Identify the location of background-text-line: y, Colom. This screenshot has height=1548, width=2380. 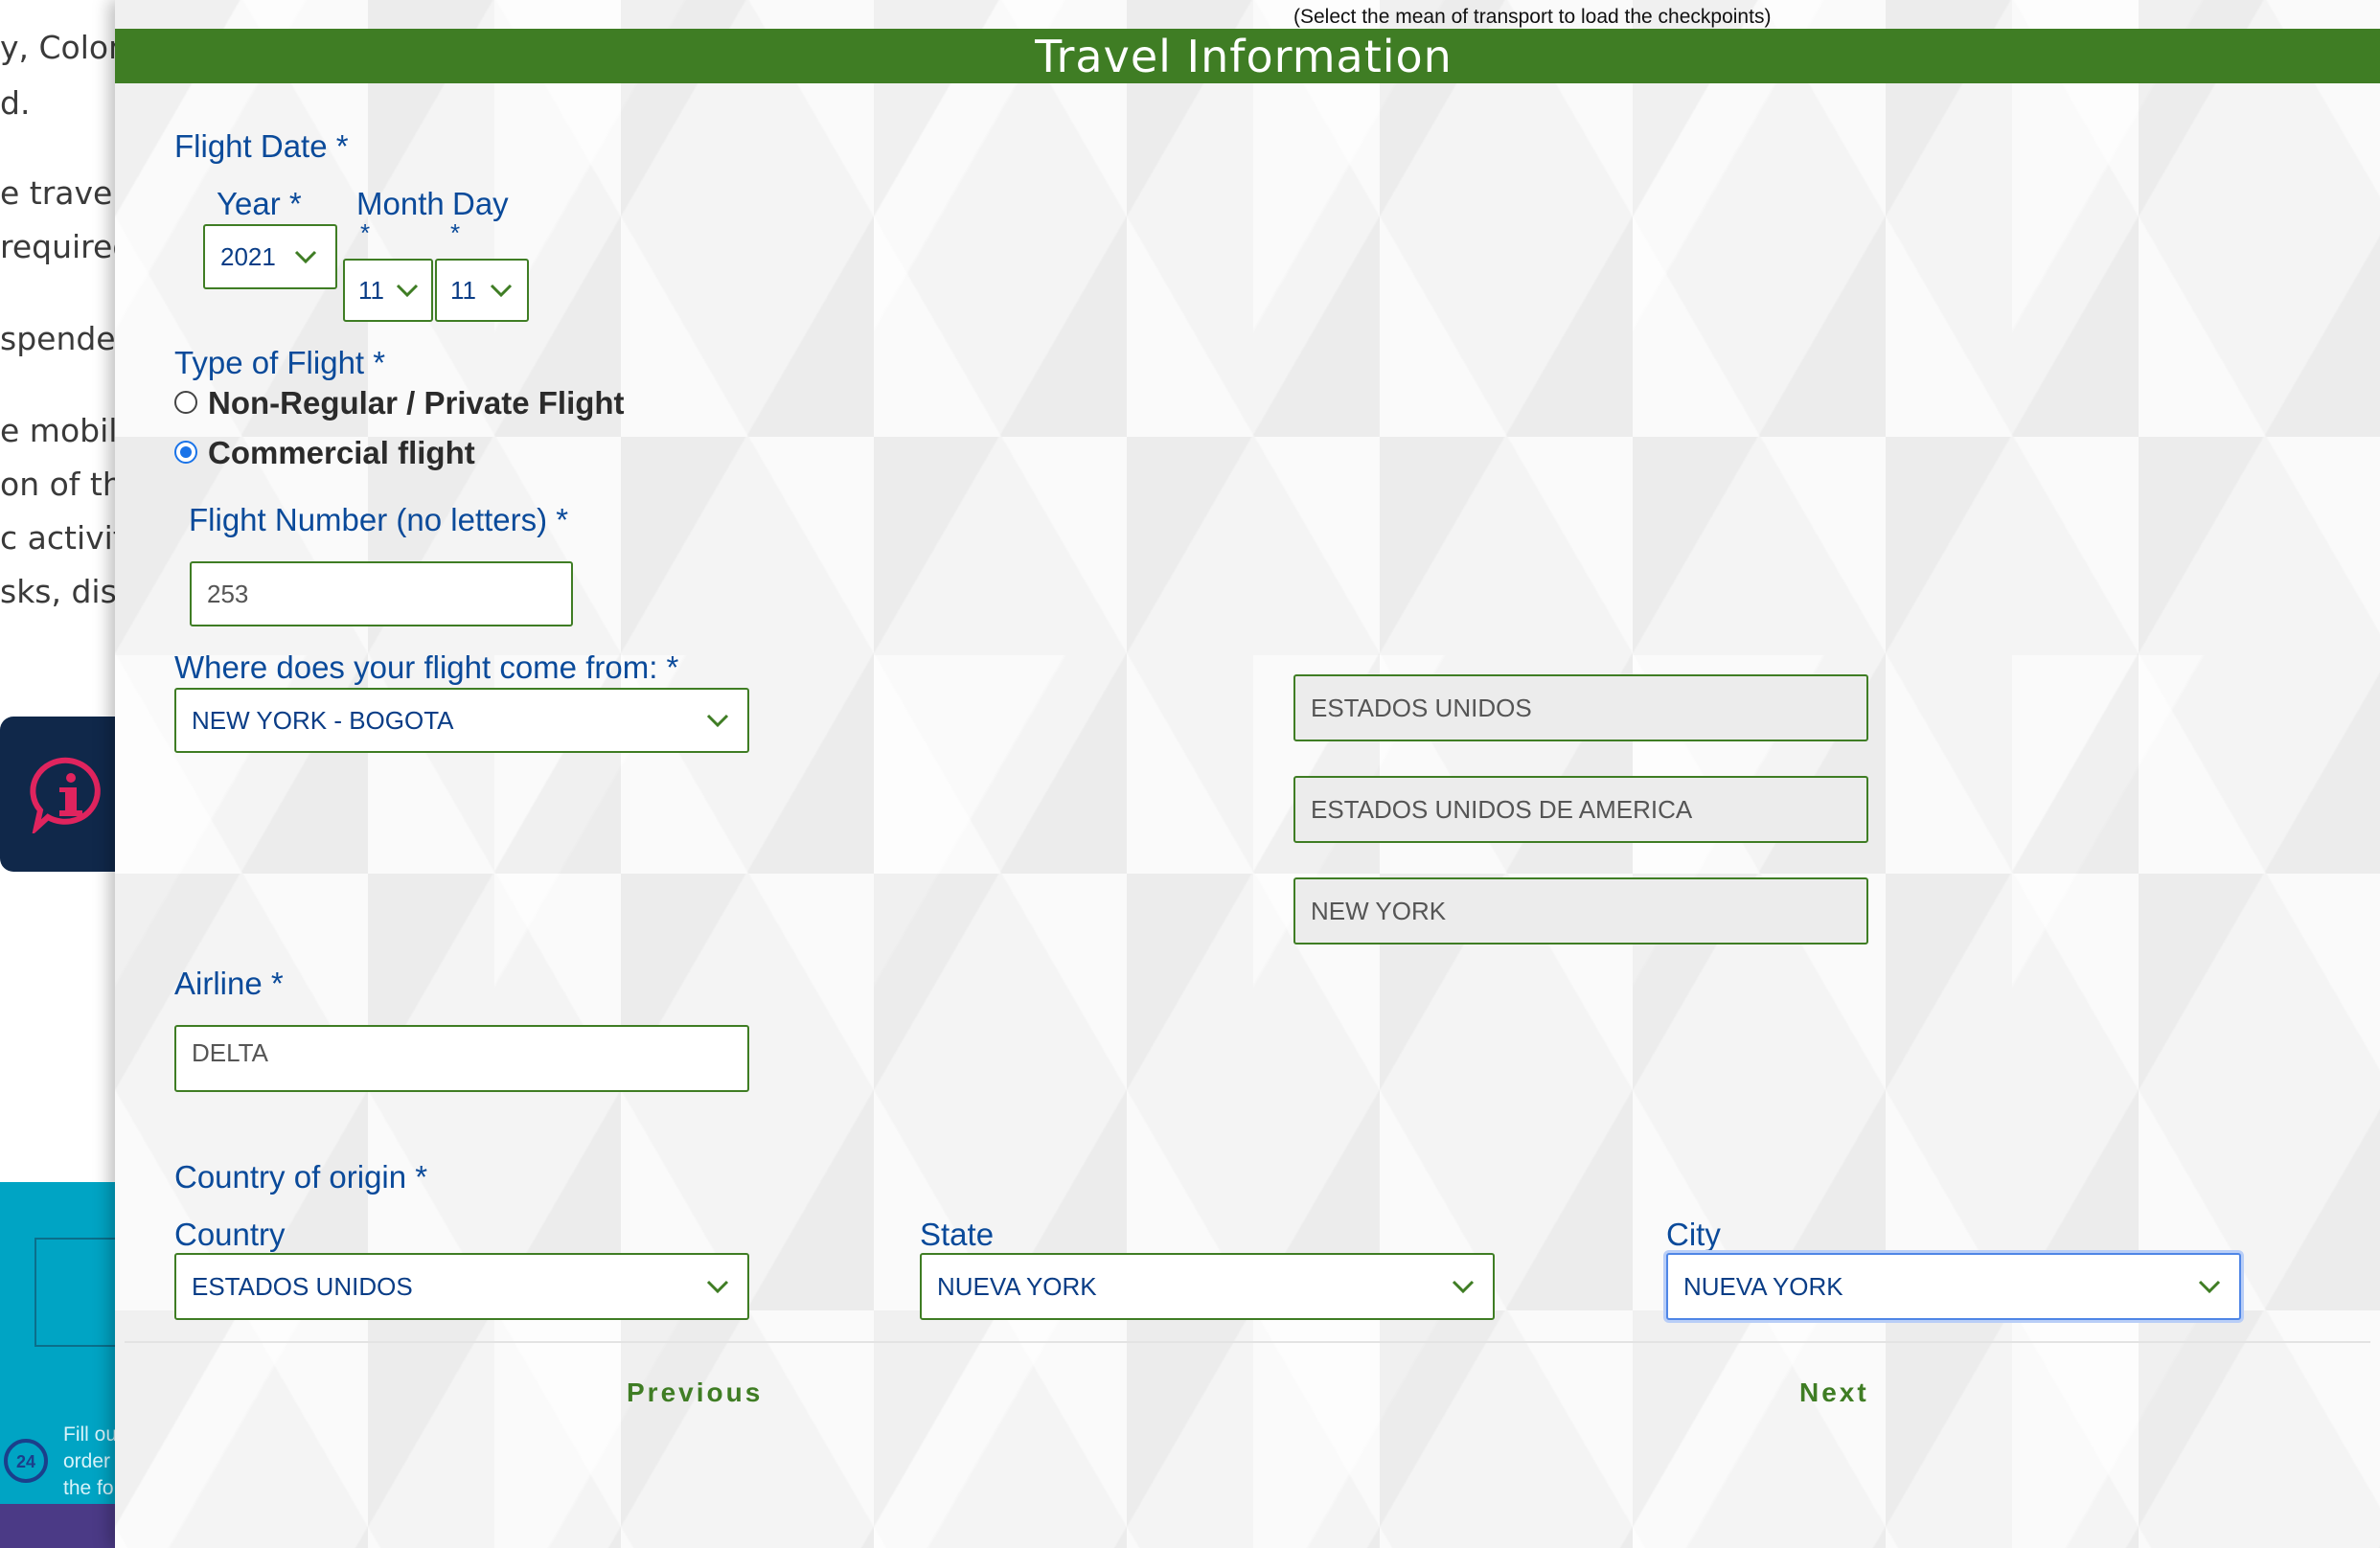
(67, 47).